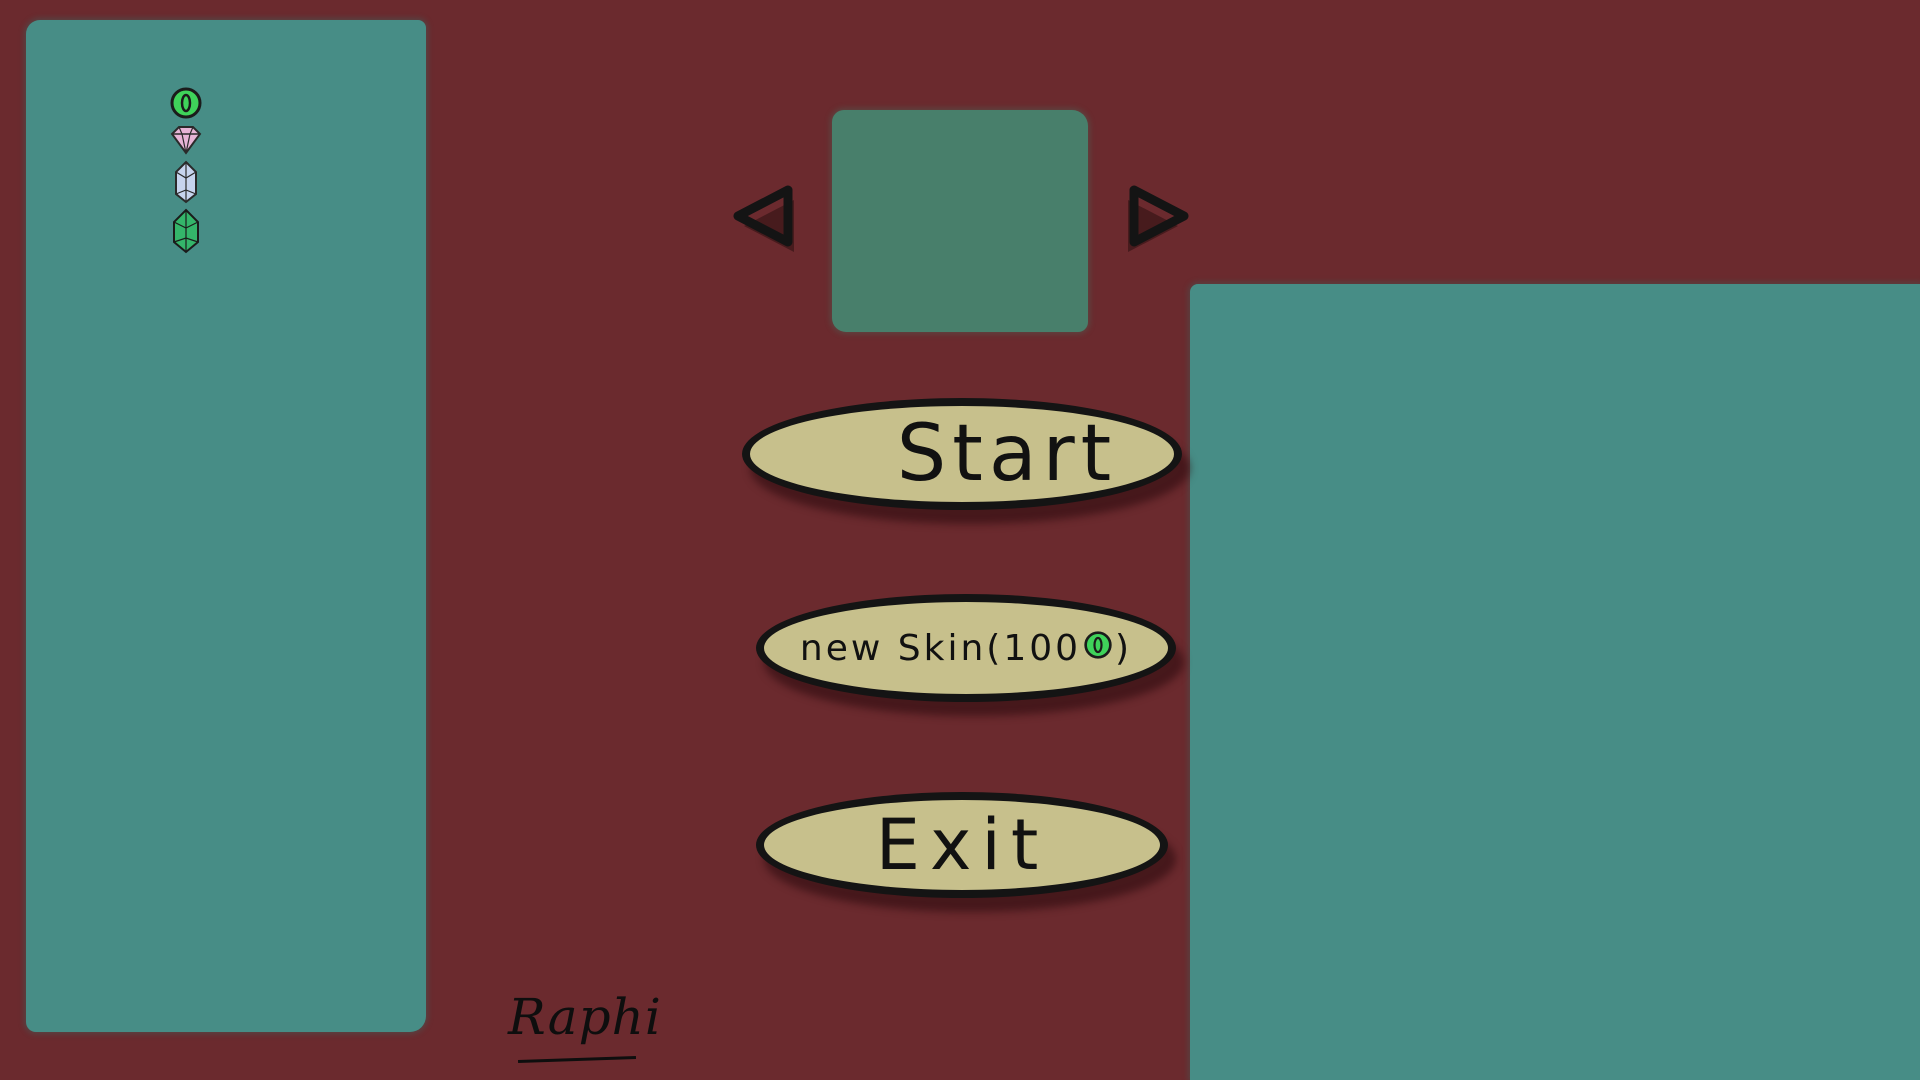 The height and width of the screenshot is (1080, 1920). Describe the element at coordinates (940, 648) in the screenshot. I see `new-skin-button-label: new Skin(100` at that location.